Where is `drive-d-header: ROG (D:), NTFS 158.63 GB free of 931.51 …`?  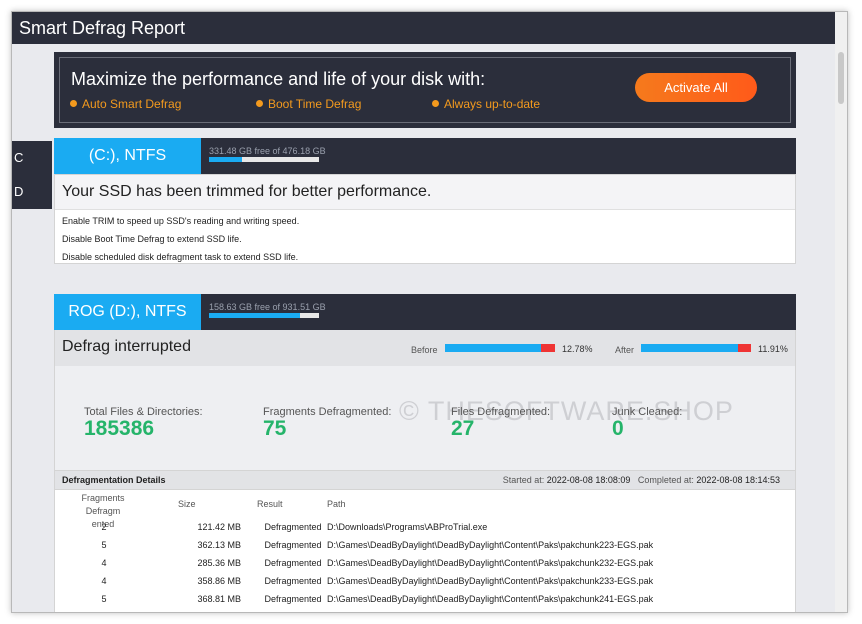 drive-d-header: ROG (D:), NTFS 158.63 GB free of 931.51 … is located at coordinates (425, 312).